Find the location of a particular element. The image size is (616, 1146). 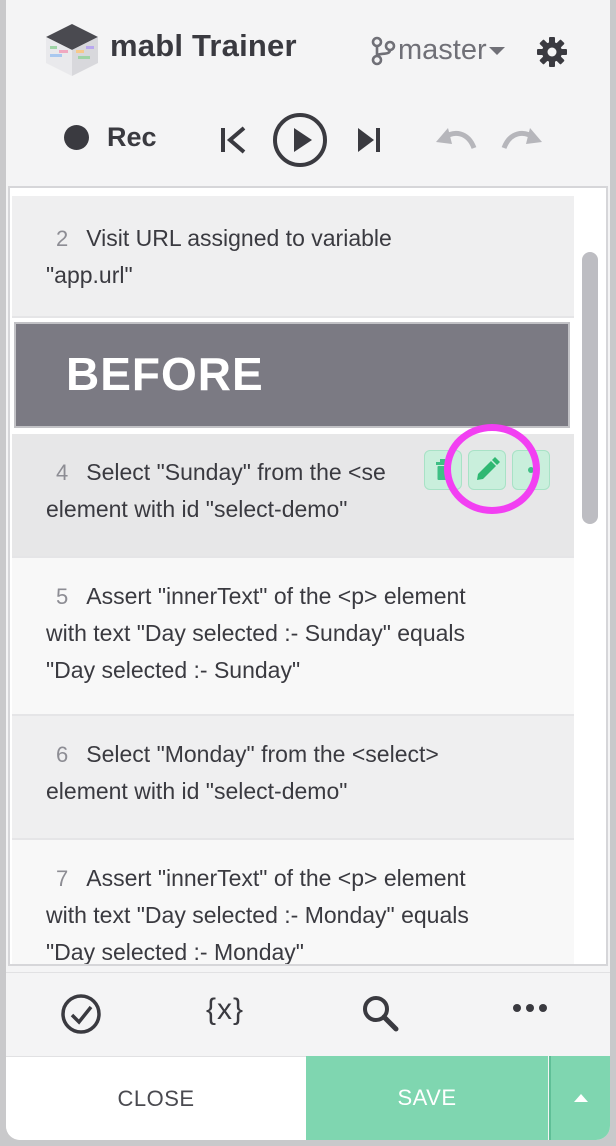

step-text: Visit URL assigned to variable is located at coordinates (239, 238).